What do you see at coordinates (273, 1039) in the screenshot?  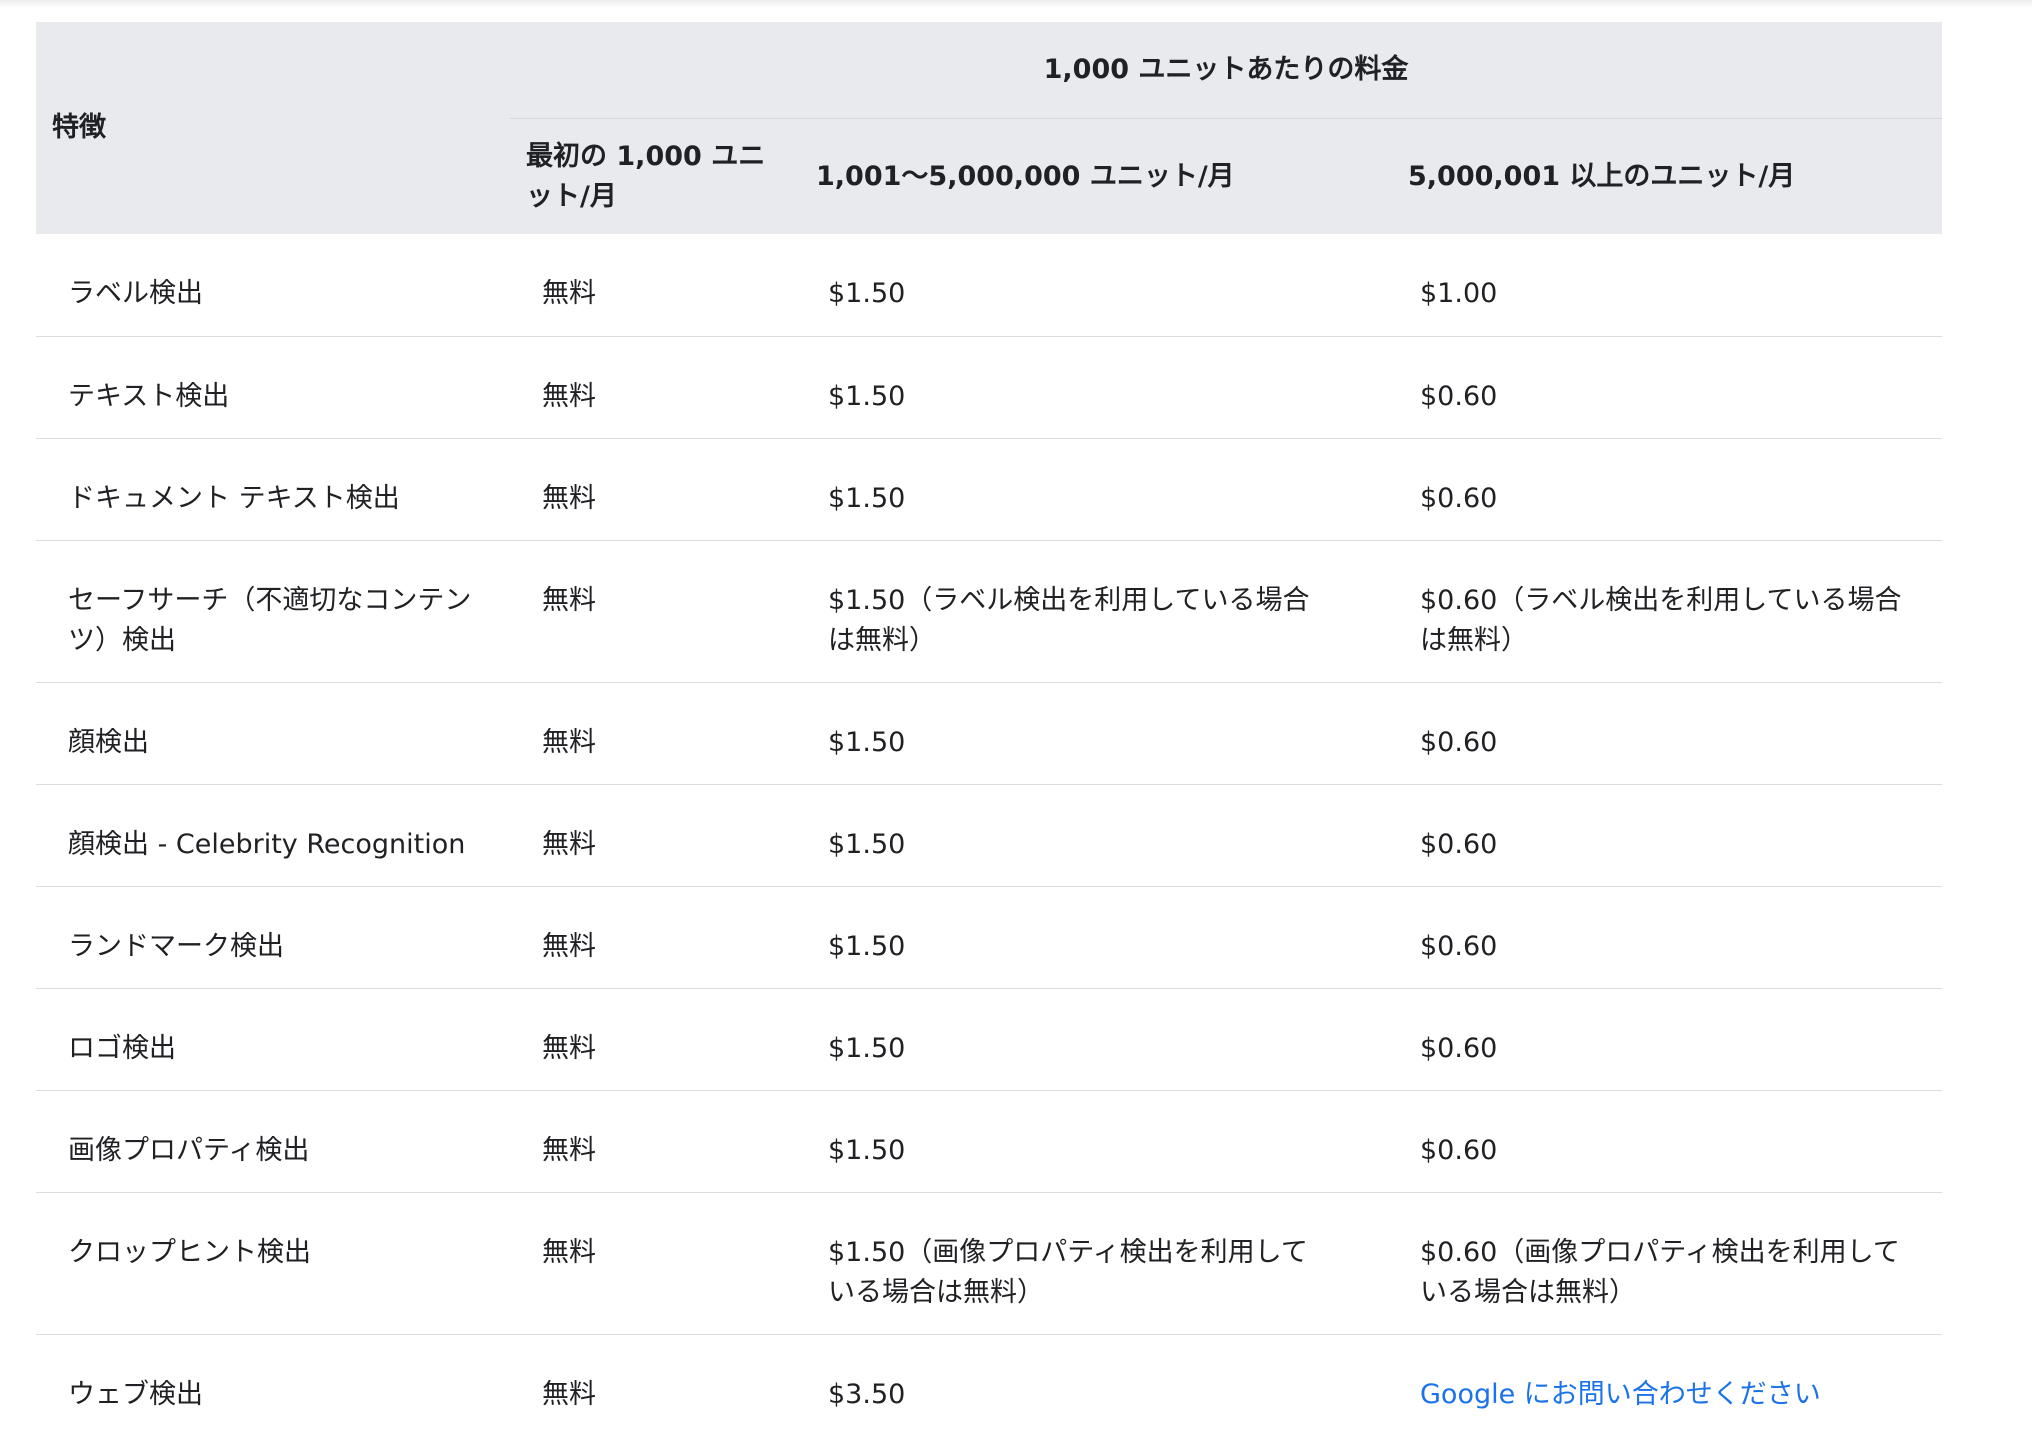 I see `feature-cell: ロゴ検出` at bounding box center [273, 1039].